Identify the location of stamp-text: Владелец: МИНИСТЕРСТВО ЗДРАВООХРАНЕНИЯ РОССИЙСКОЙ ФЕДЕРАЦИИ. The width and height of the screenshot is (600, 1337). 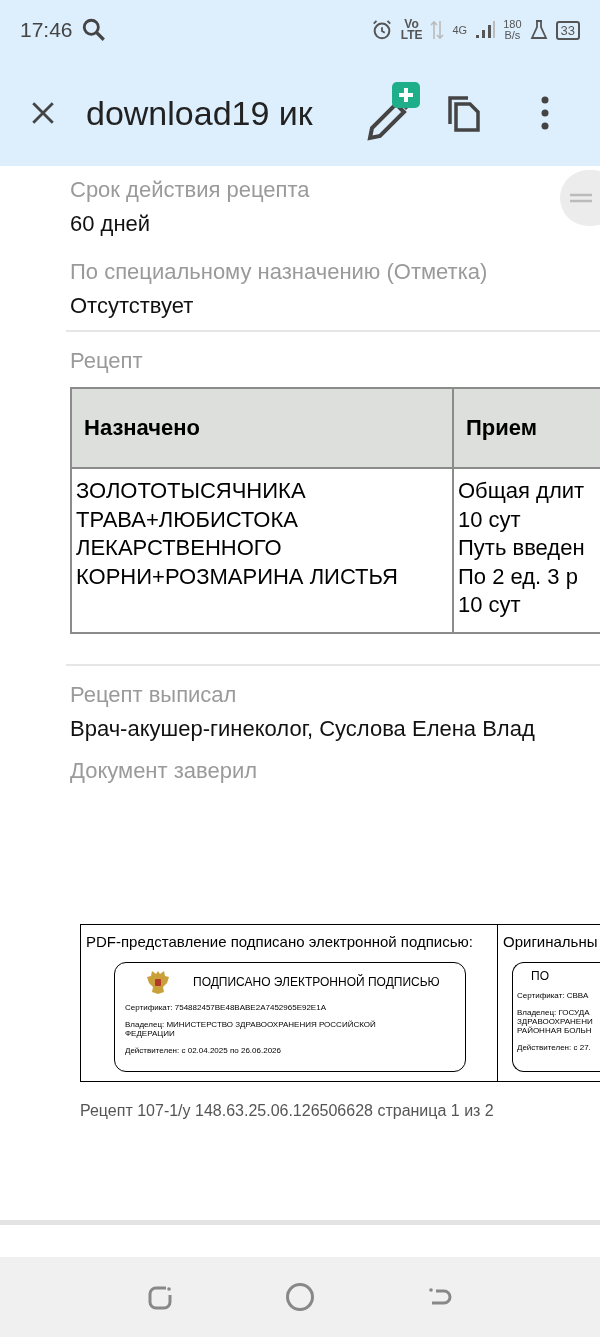
(251, 1028).